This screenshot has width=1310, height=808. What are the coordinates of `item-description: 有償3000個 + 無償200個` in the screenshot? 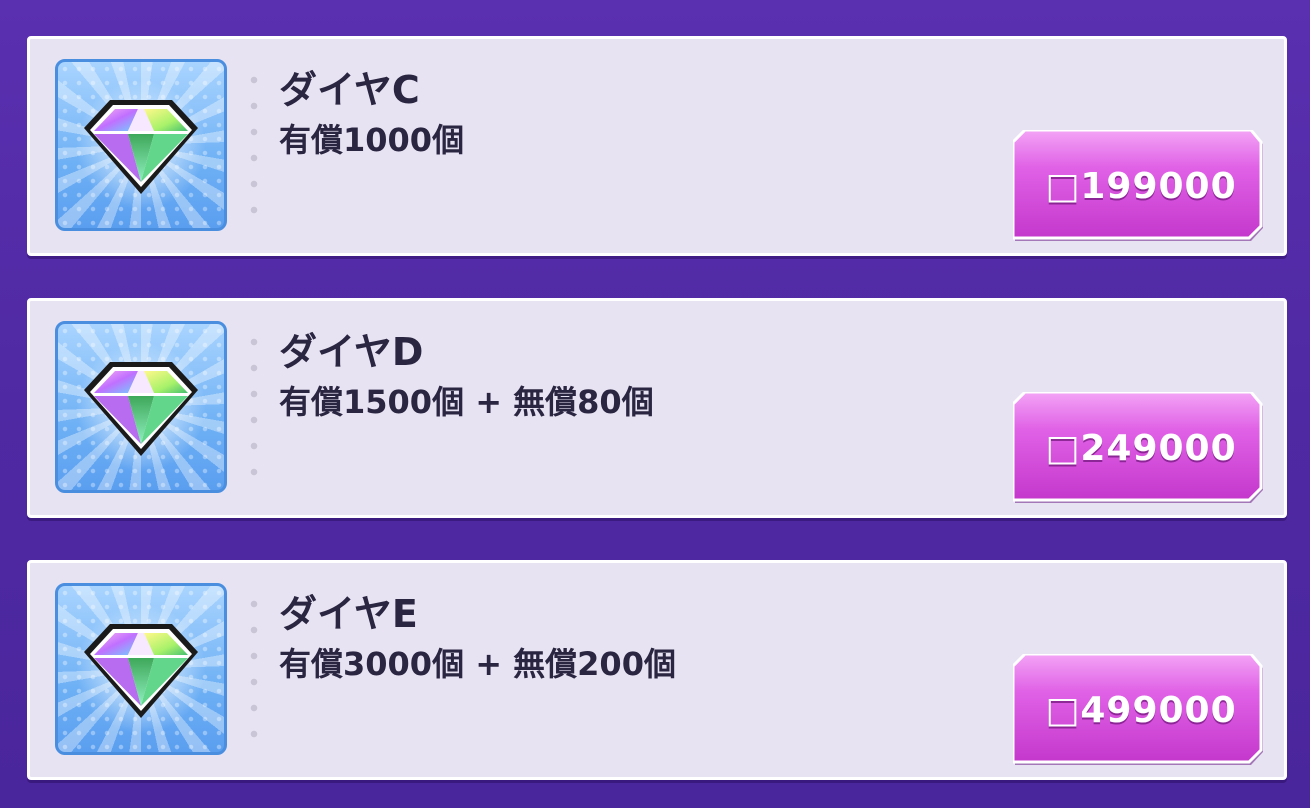 It's located at (477, 664).